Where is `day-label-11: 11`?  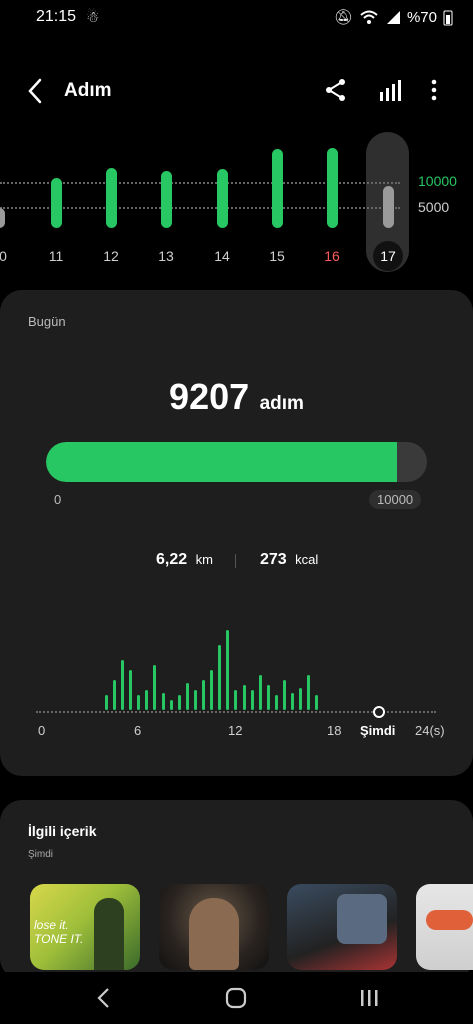
day-label-11: 11 is located at coordinates (56, 256).